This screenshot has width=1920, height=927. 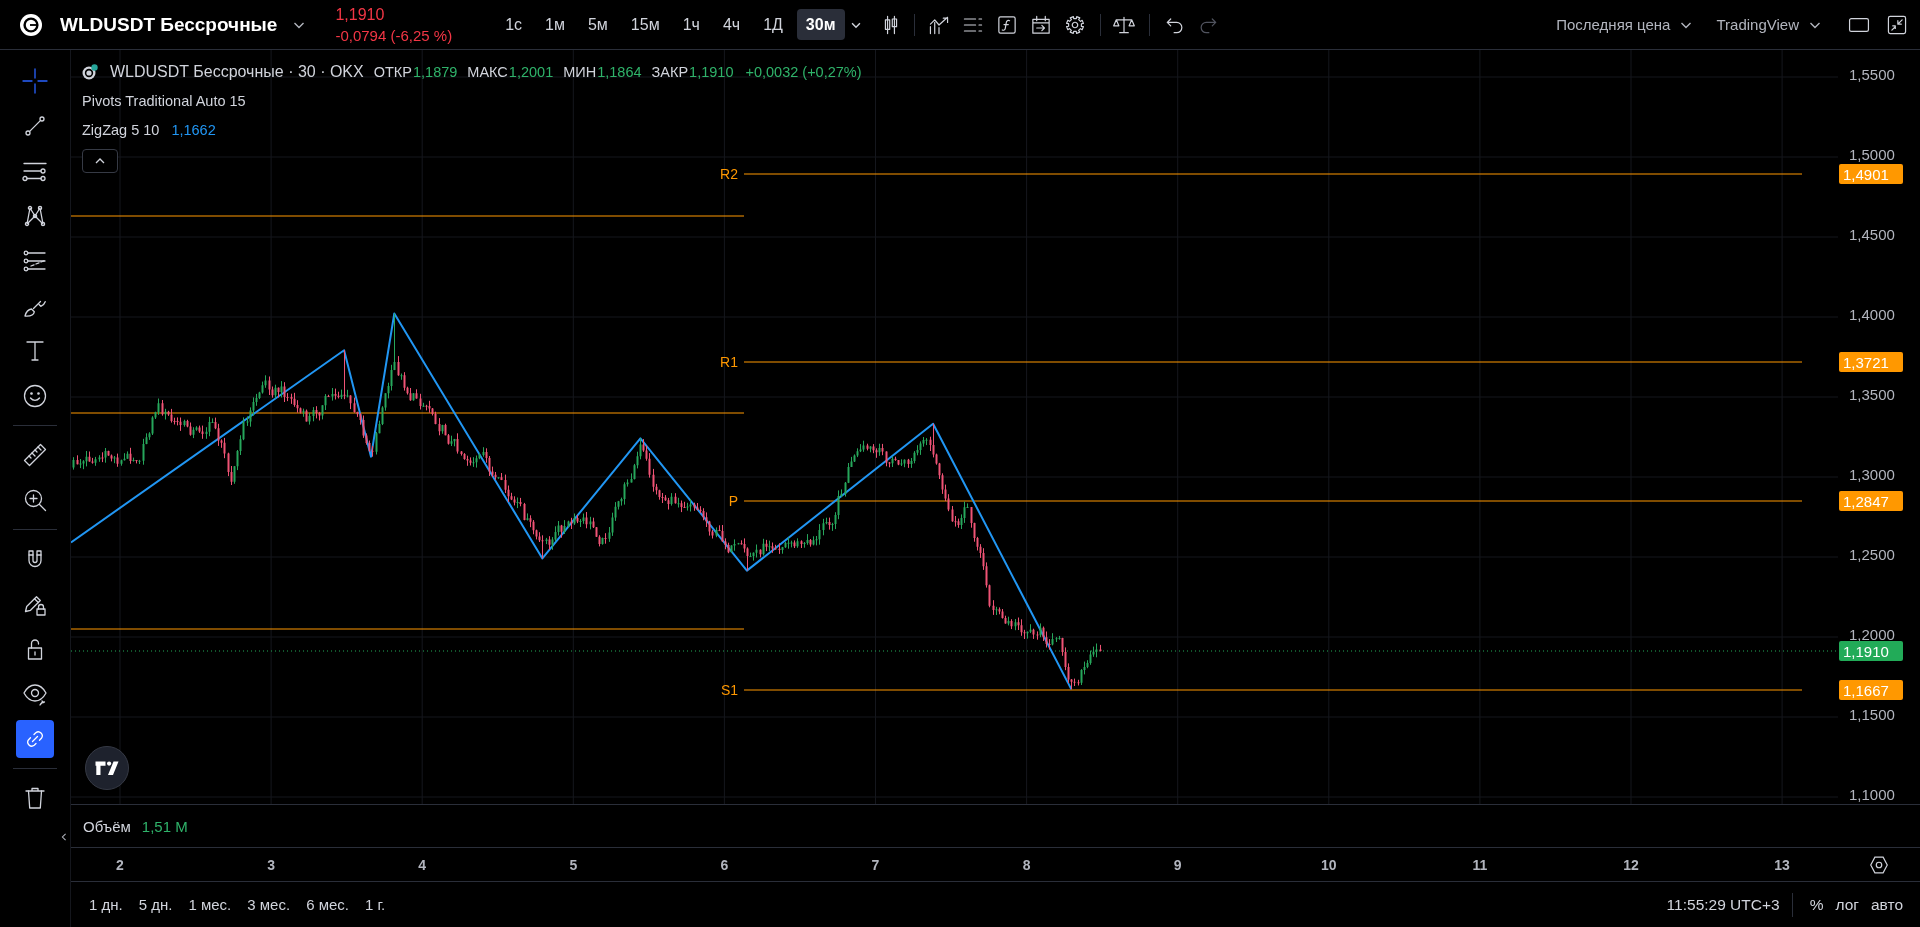 What do you see at coordinates (729, 362) in the screenshot?
I see `pivot-label: R1` at bounding box center [729, 362].